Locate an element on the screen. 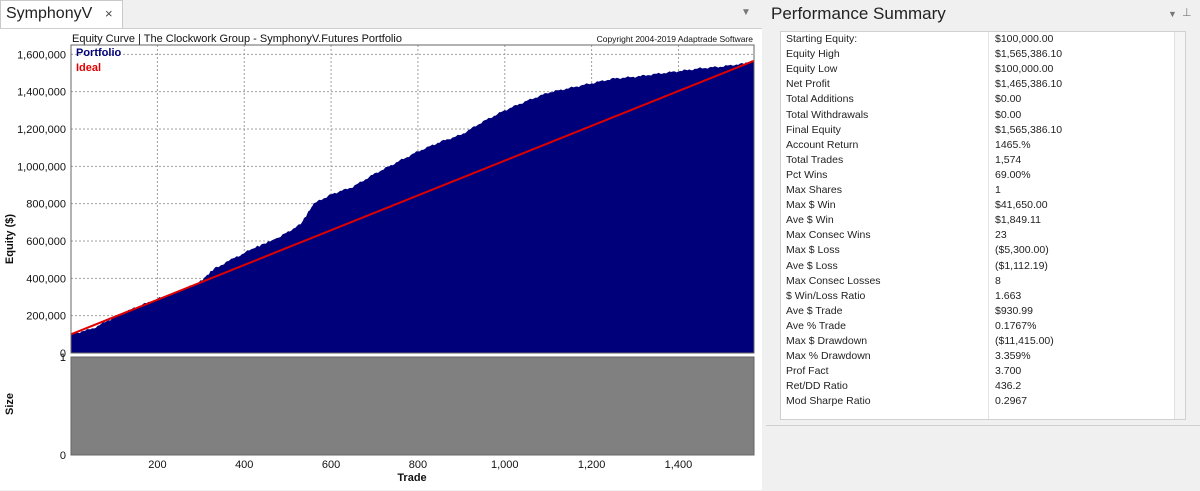 This screenshot has width=1200, height=491. summary-row: Total Additions $0.00 is located at coordinates (983, 99).